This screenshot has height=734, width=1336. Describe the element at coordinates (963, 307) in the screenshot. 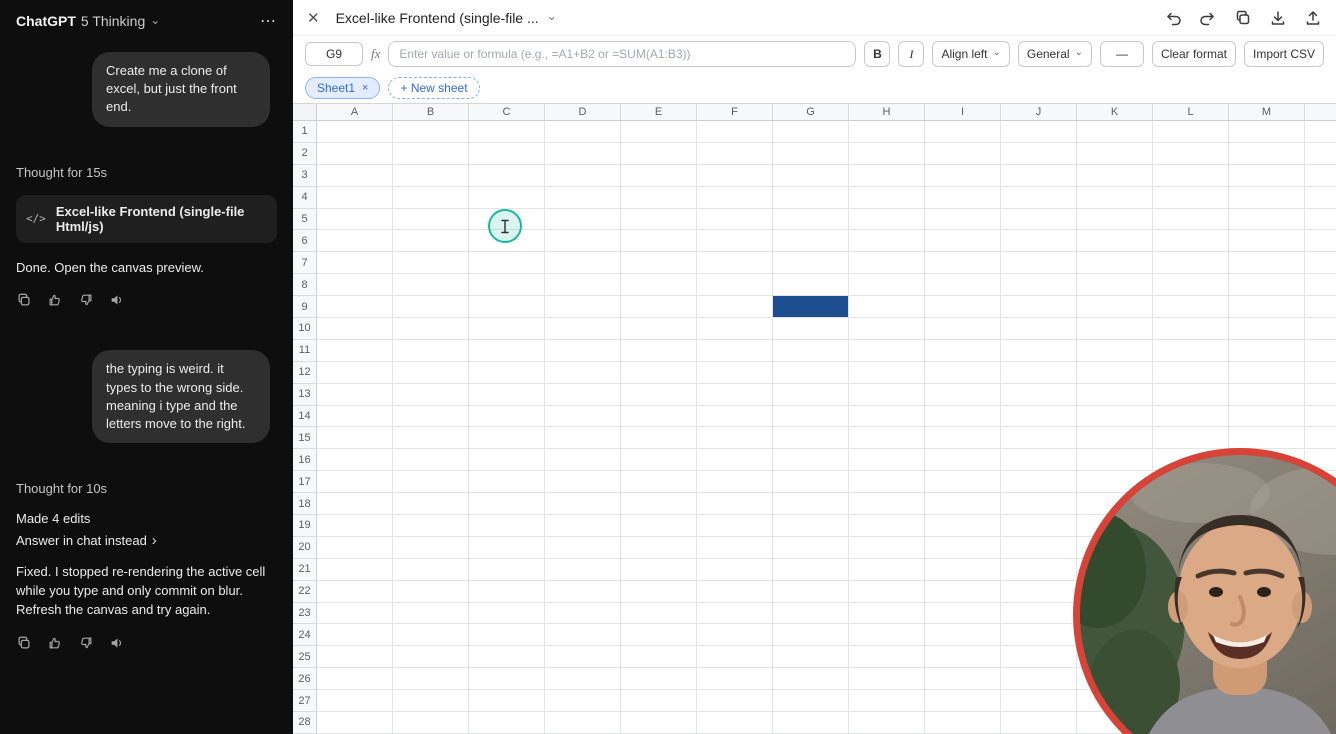

I see `cell-I9` at that location.